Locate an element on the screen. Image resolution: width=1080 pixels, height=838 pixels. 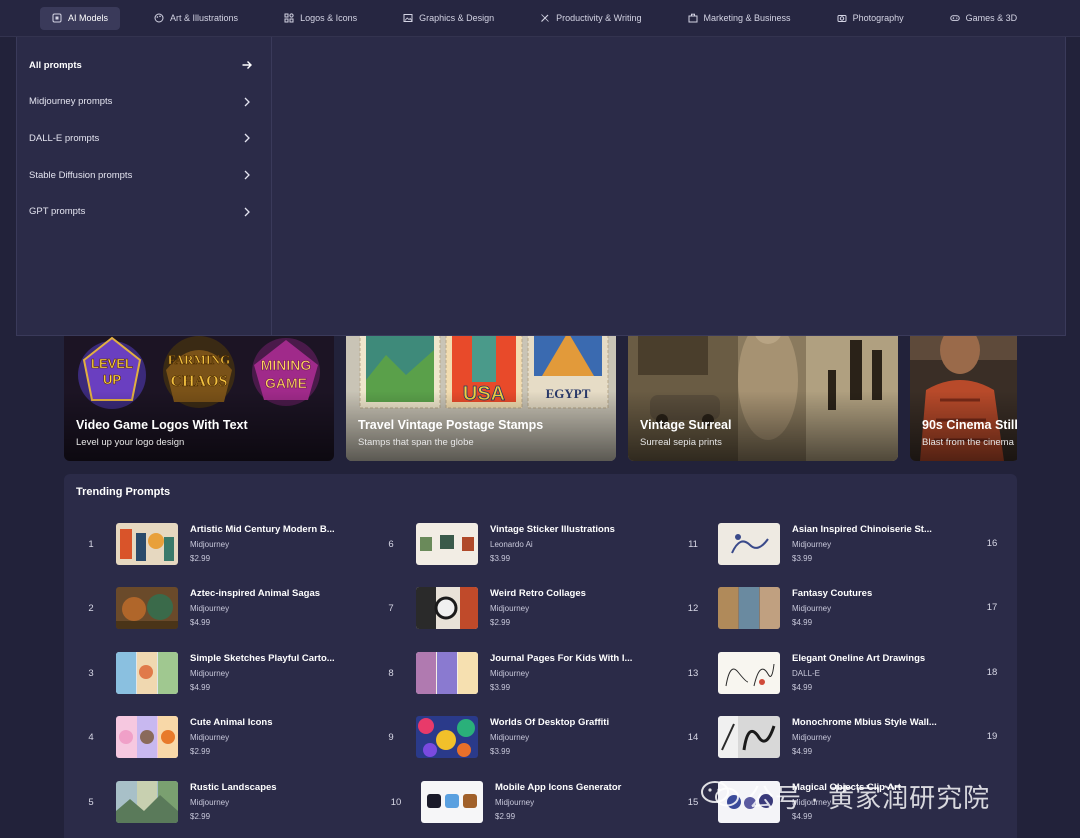
trending-rank: 4 is located at coordinates (91, 737).